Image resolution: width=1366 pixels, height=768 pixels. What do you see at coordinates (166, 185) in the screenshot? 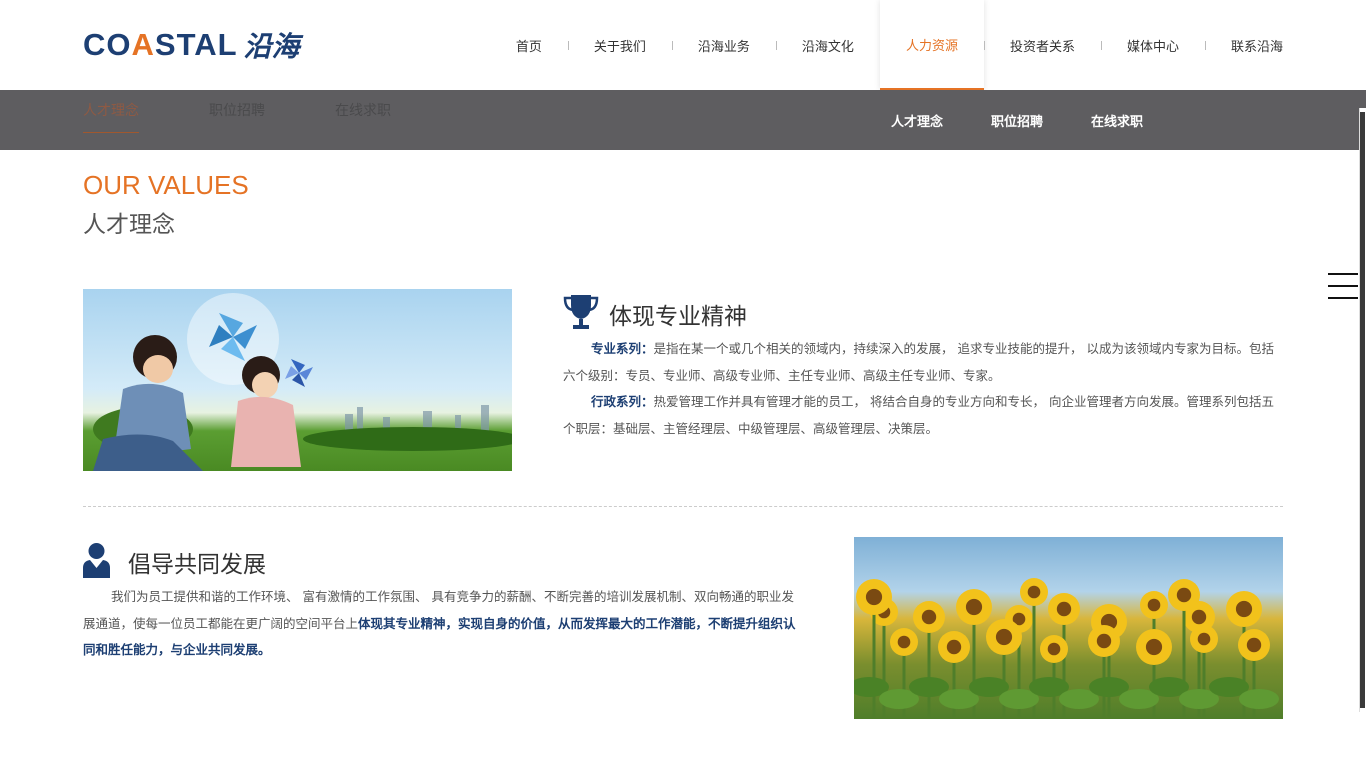
I see `page-title-en: OUR VALUES` at bounding box center [166, 185].